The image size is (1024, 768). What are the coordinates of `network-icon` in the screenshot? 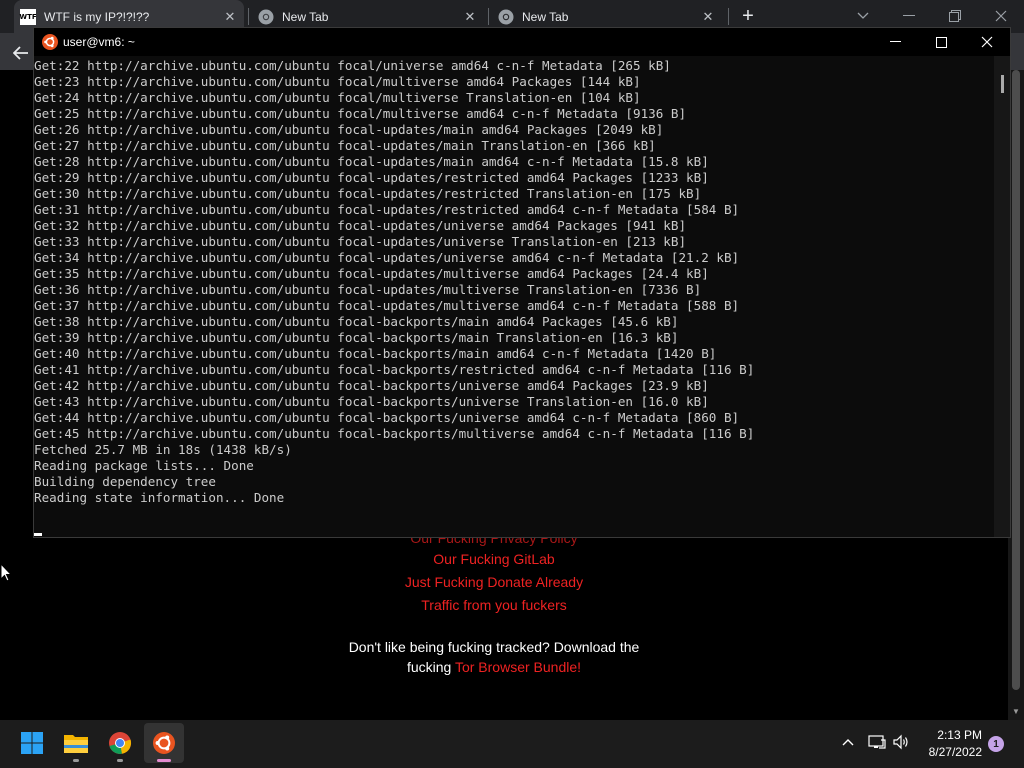 It's located at (877, 744).